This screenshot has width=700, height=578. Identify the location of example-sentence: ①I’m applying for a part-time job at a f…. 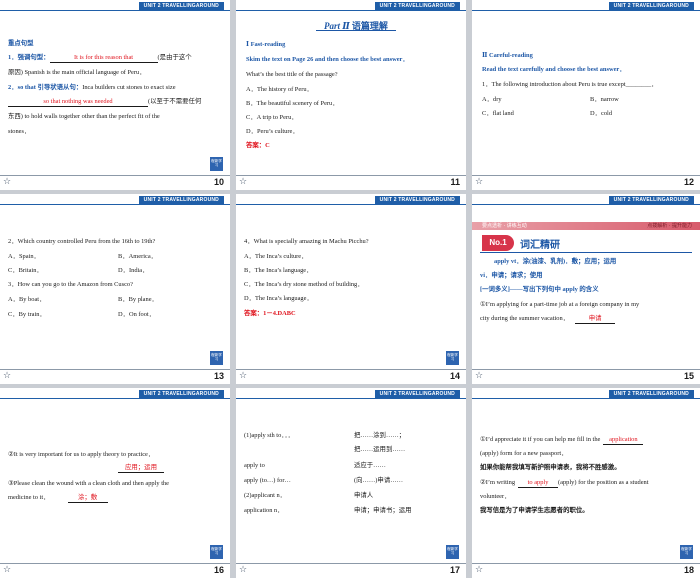
(560, 304).